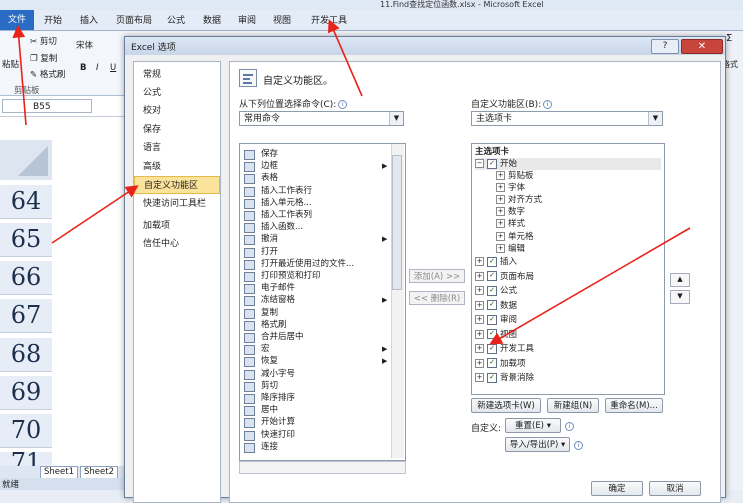  I want to click on arrow-to-file-tab, so click(19, 75).